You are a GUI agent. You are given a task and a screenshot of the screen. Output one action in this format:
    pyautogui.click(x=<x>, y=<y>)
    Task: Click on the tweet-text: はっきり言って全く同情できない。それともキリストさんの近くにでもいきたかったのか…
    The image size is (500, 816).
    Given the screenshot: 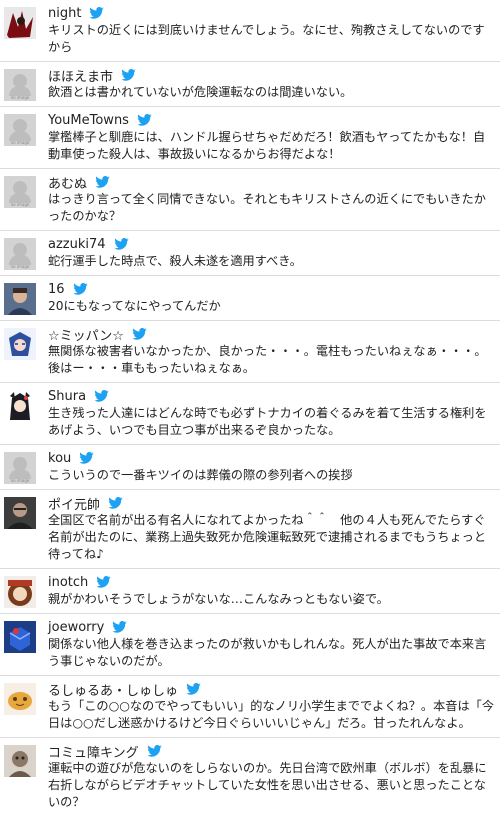 What is the action you would take?
    pyautogui.click(x=267, y=207)
    